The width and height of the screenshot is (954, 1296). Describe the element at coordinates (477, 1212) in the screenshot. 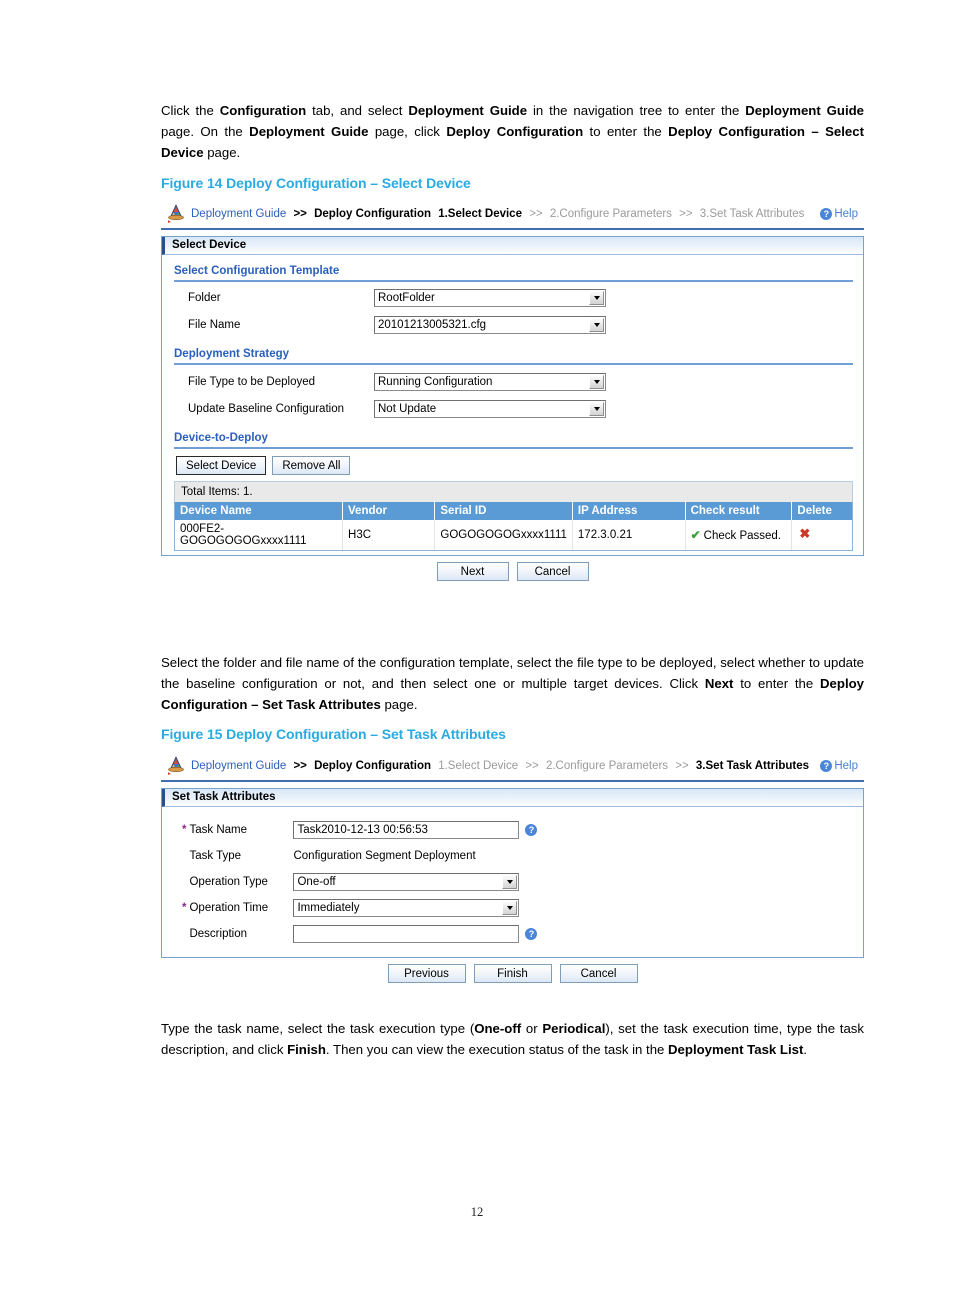

I see `page-number: 12` at that location.